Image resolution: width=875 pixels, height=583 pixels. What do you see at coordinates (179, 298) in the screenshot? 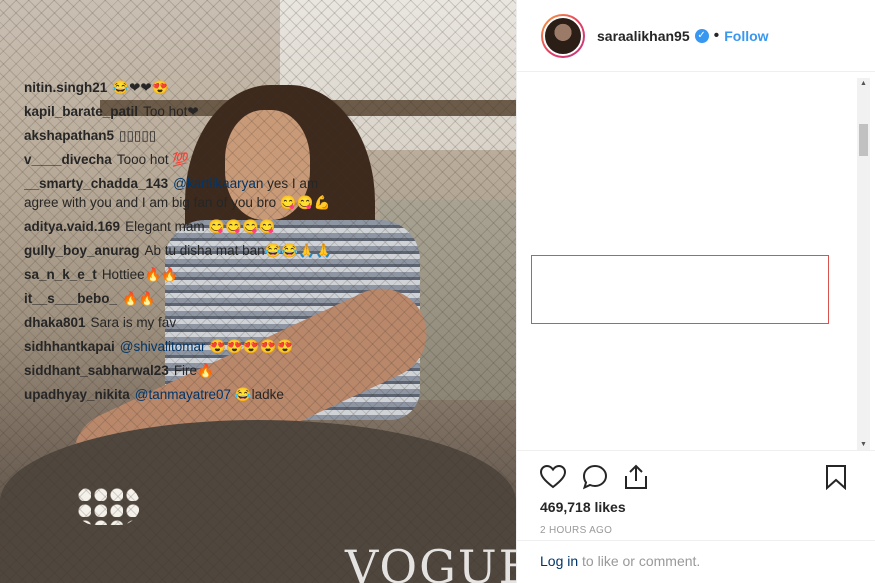
I see `comment-item: it__s___bebo_ 🔥🔥` at bounding box center [179, 298].